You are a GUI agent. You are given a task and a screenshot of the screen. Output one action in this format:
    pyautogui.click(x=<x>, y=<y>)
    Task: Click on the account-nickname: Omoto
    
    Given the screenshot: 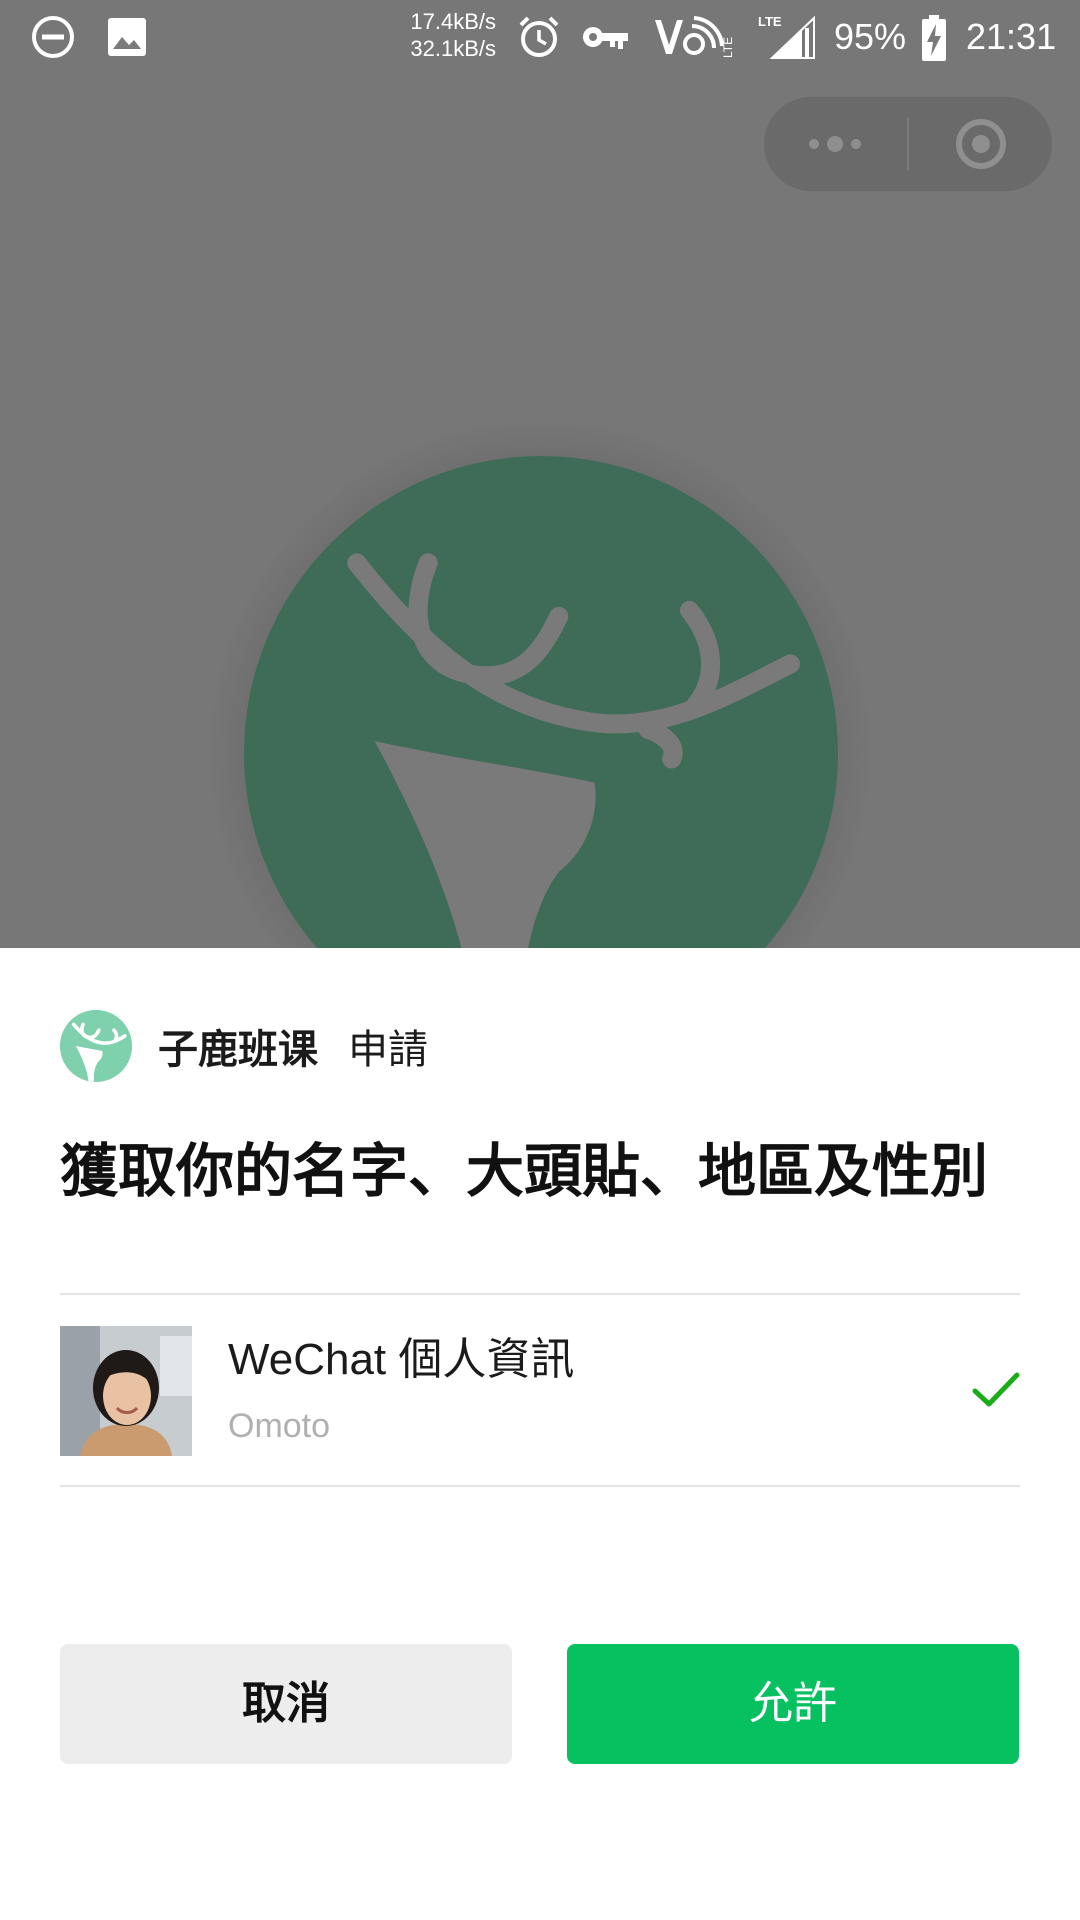 What is the action you would take?
    pyautogui.click(x=279, y=1426)
    